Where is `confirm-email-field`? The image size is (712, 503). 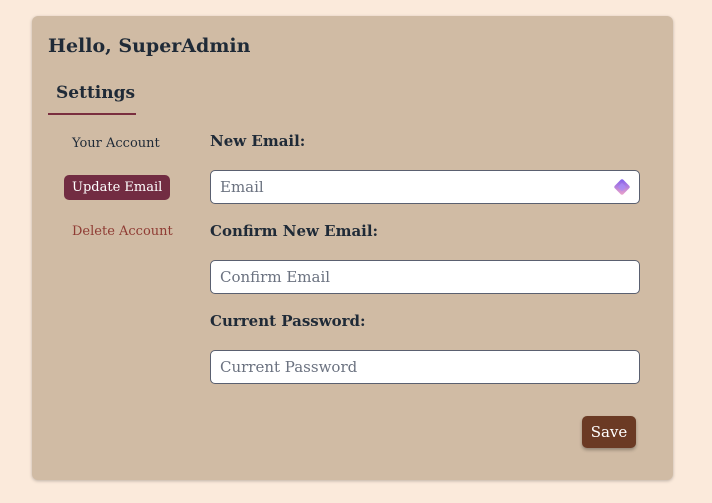
confirm-email-field is located at coordinates (425, 277).